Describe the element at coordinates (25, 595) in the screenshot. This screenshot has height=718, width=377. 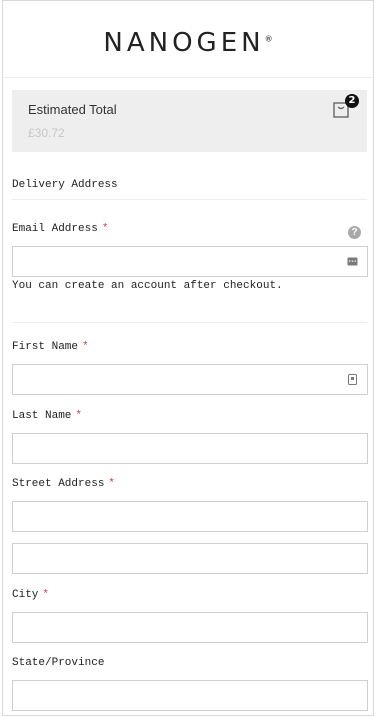
I see `city-label-text: City` at that location.